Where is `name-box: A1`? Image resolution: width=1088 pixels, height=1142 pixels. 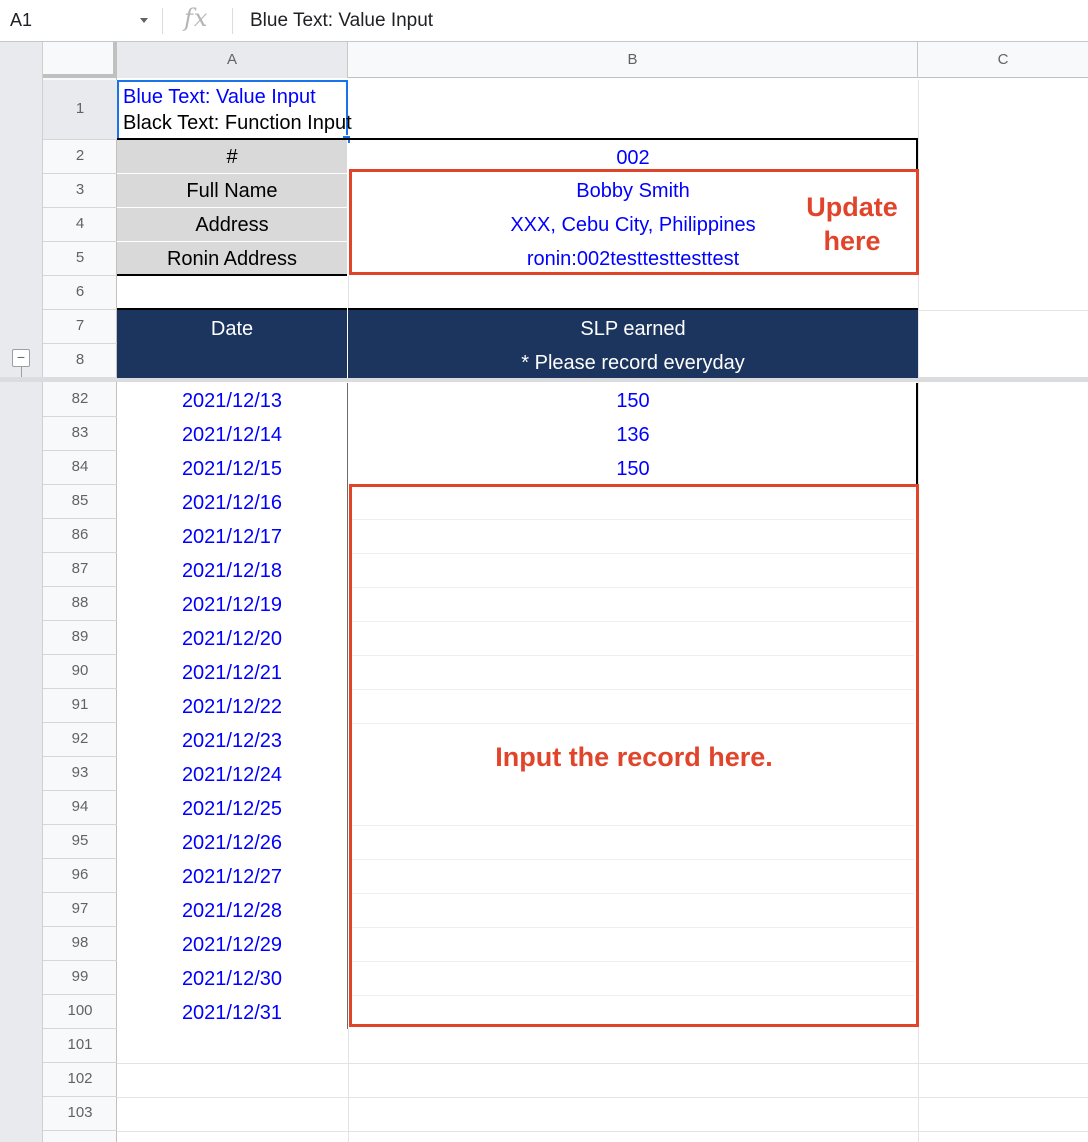
name-box: A1 is located at coordinates (80, 21).